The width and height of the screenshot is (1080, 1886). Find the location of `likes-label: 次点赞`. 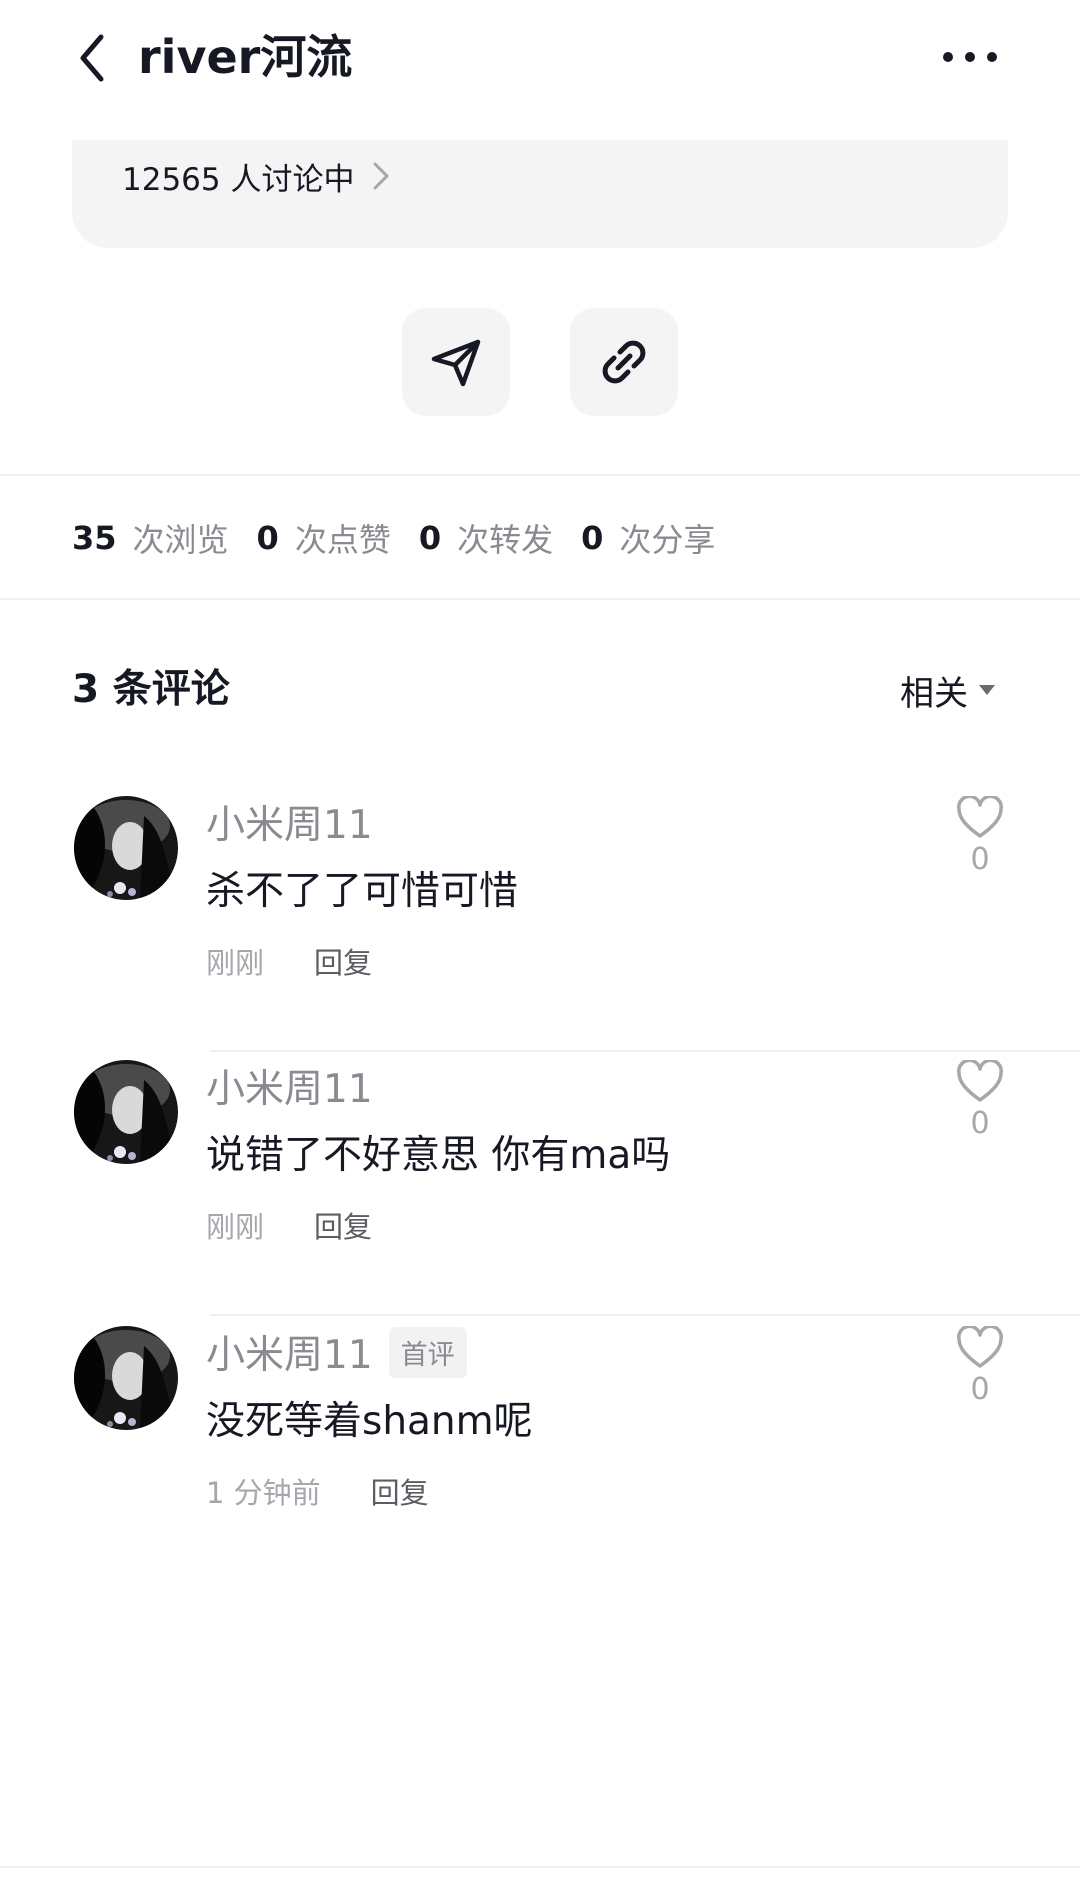

likes-label: 次点赞 is located at coordinates (342, 540).